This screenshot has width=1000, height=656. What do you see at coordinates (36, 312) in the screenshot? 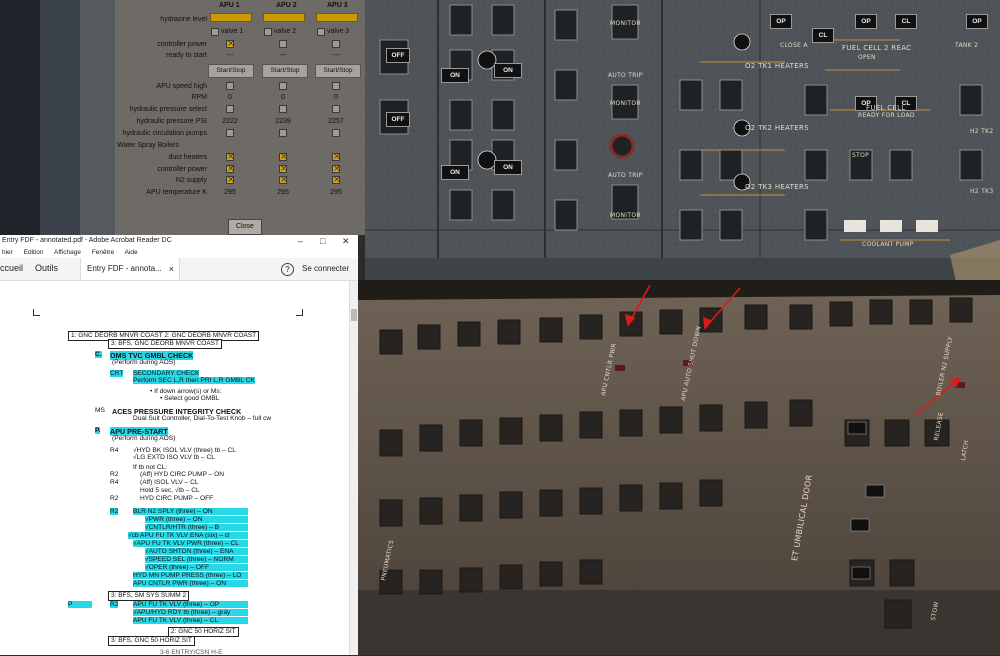
I see `crop-mark-left` at bounding box center [36, 312].